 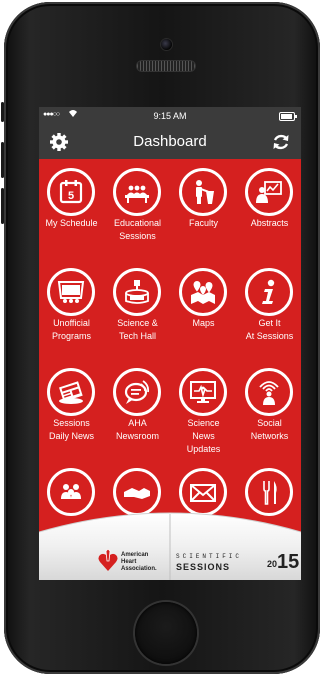 What do you see at coordinates (281, 142) in the screenshot?
I see `refresh-icon` at bounding box center [281, 142].